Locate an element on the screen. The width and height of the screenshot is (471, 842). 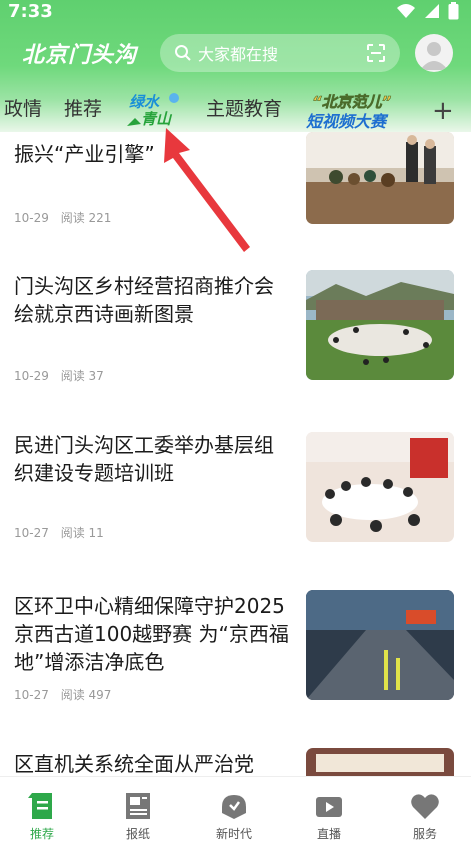
short-video-contest-tab-art: “北京范儿” 短视频大赛 is located at coordinates (349, 112).